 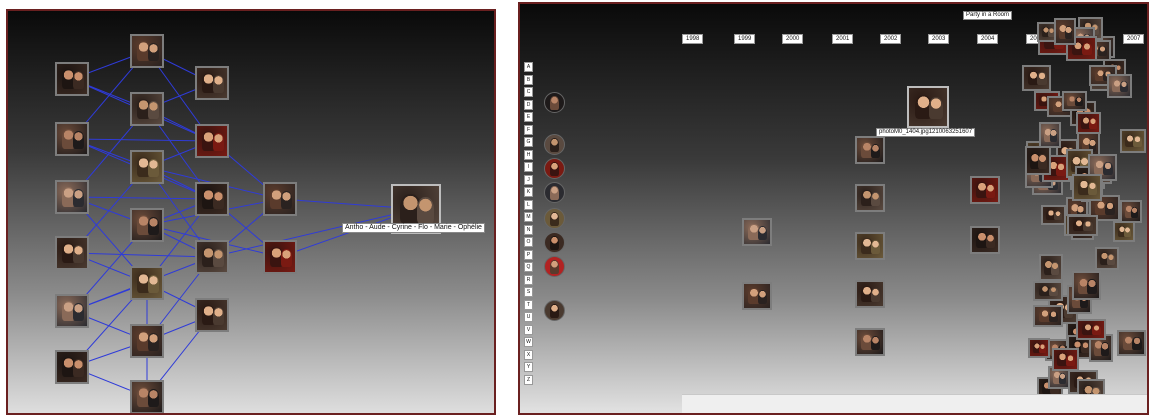 I want to click on year-label-2001: 2001, so click(x=843, y=39).